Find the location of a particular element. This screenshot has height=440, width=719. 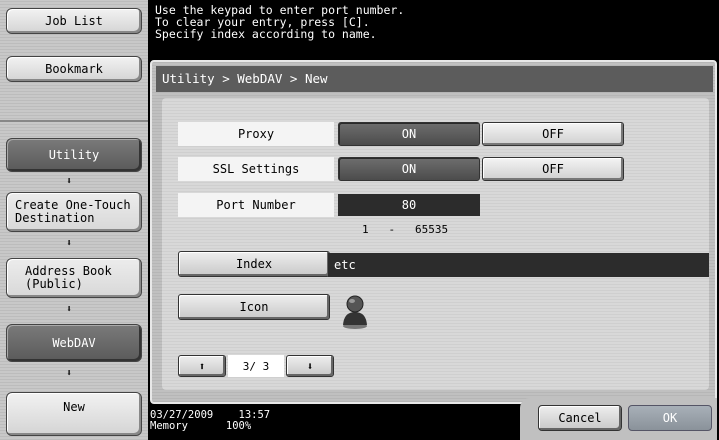

port-range-max: 65535 is located at coordinates (432, 229).